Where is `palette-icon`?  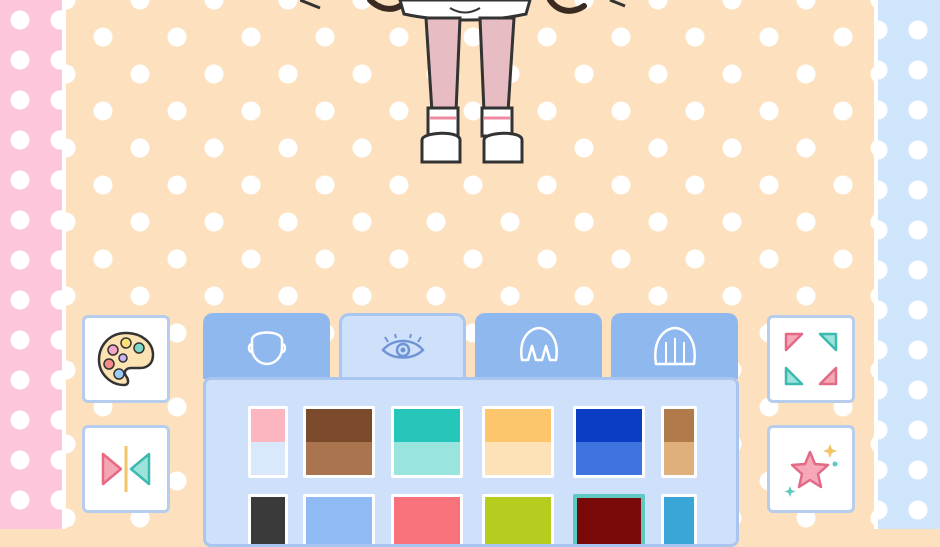 palette-icon is located at coordinates (126, 359).